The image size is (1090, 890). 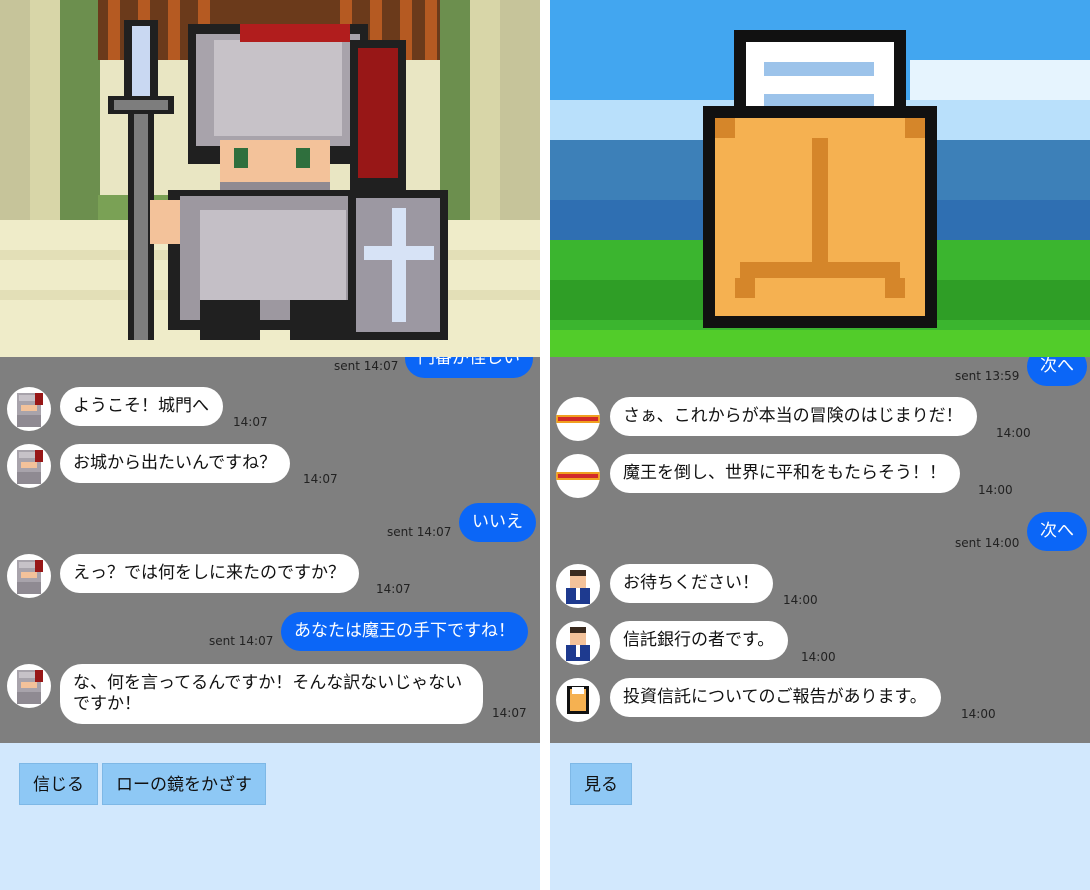 I want to click on incoming-message-bubble: 投資信託についてのご報告があります。, so click(x=775, y=697).